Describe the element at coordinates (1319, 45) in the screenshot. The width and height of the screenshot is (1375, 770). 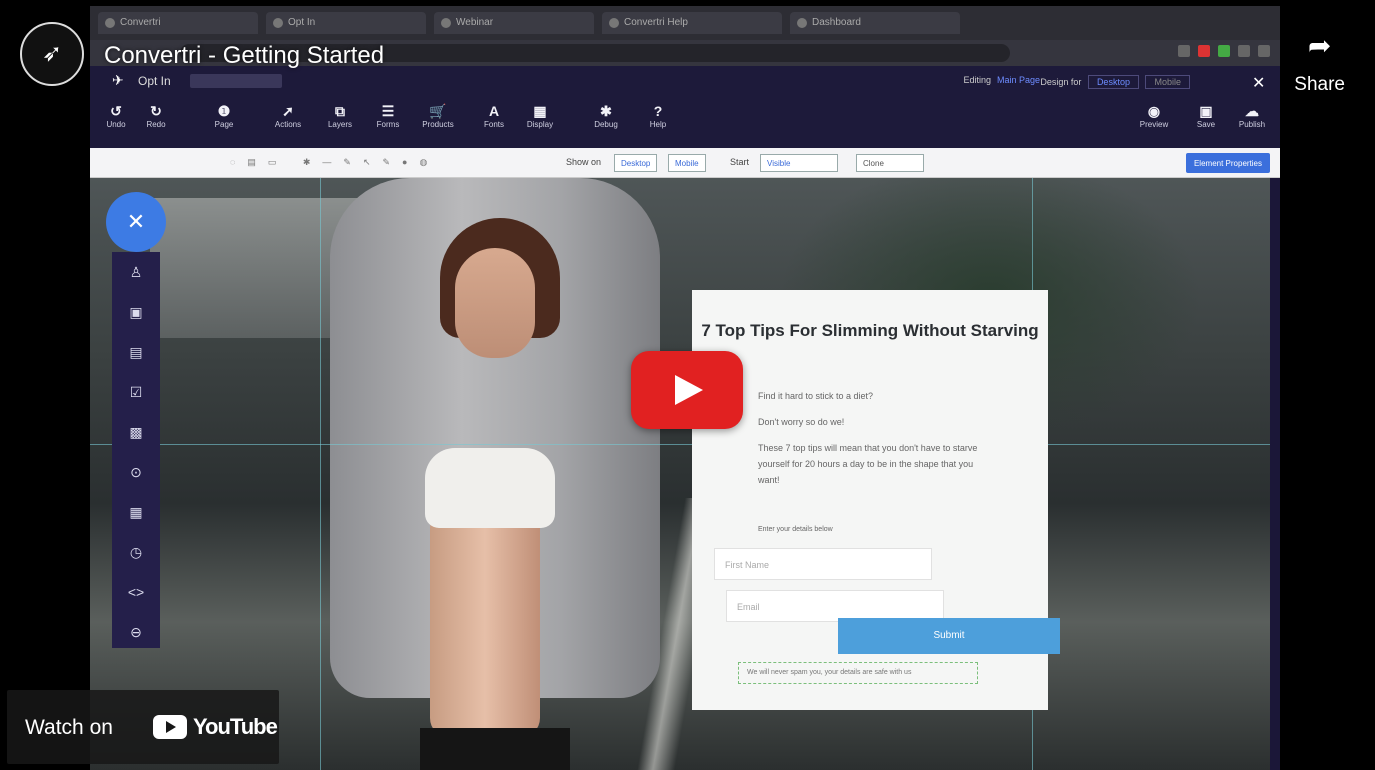
I see `share-arrow-icon: ➦` at that location.